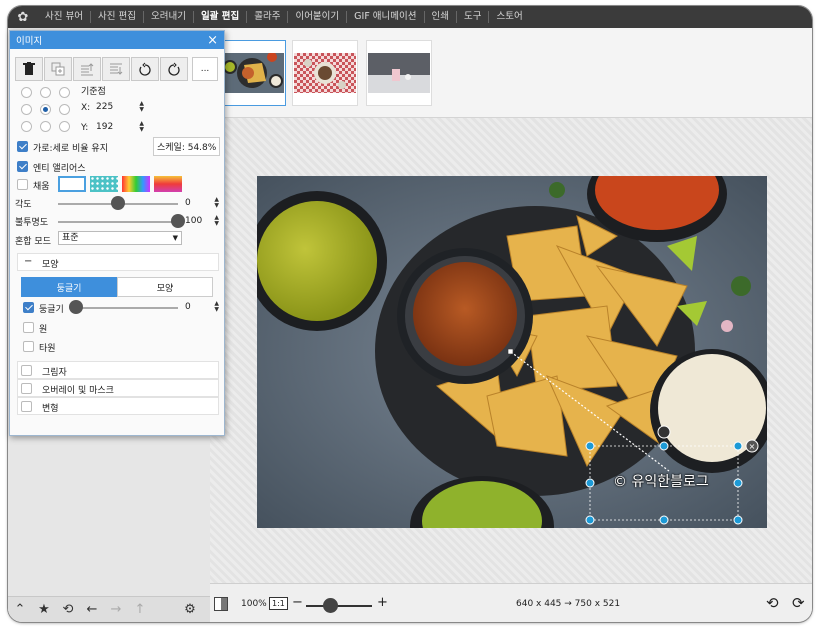 The image size is (820, 630). Describe the element at coordinates (174, 69) in the screenshot. I see `rotate-right-button` at that location.